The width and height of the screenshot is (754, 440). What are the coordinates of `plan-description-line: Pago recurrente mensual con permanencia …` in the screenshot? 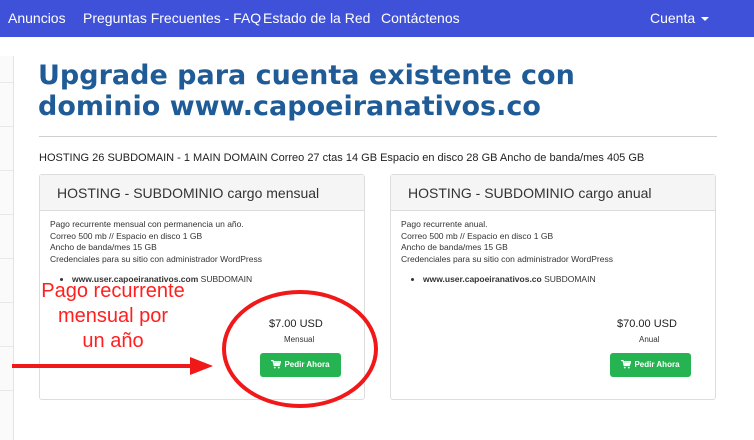 It's located at (147, 224).